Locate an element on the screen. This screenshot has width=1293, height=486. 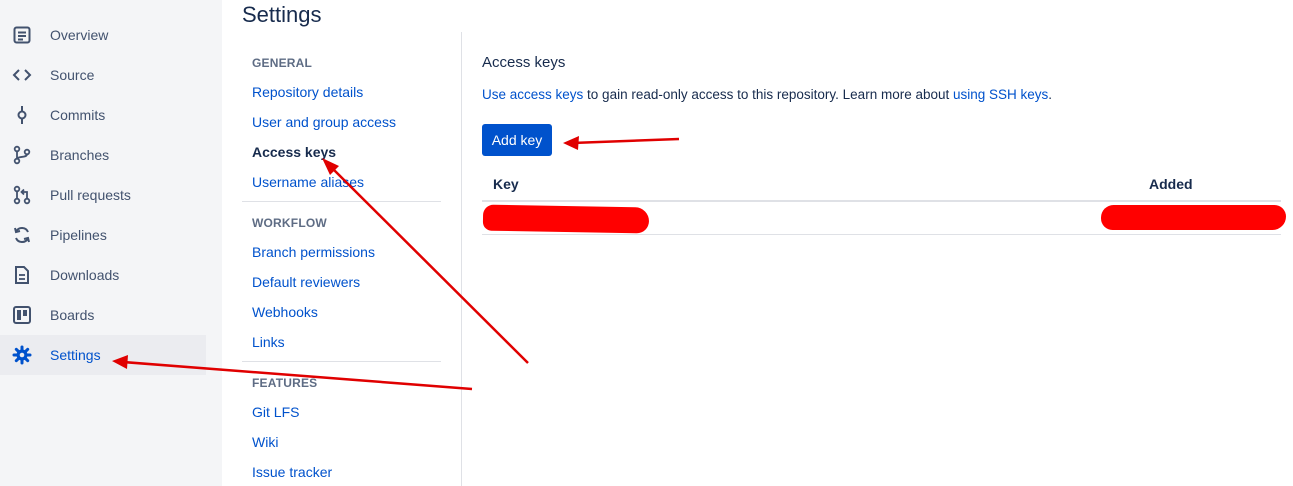
pull-request-icon is located at coordinates (22, 195).